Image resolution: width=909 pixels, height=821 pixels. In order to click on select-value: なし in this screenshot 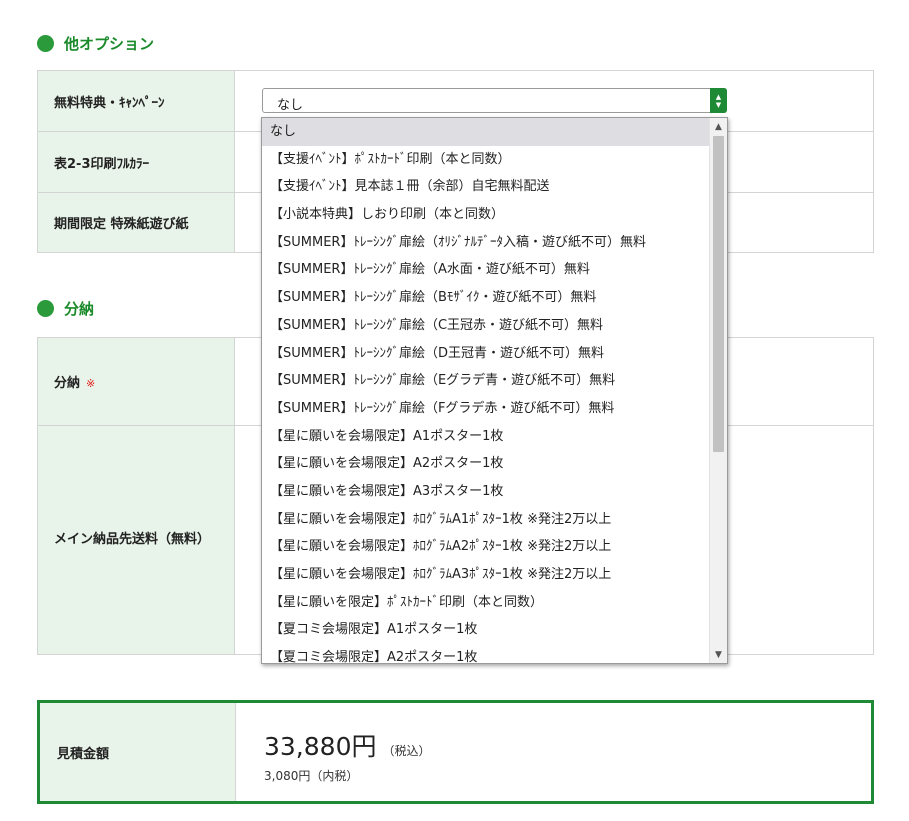, I will do `click(290, 105)`.